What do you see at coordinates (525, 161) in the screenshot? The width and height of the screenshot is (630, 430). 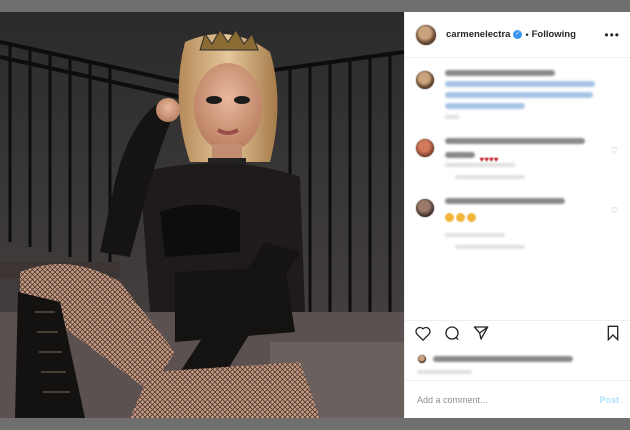 I see `comment-body: ♥♥♥♥` at bounding box center [525, 161].